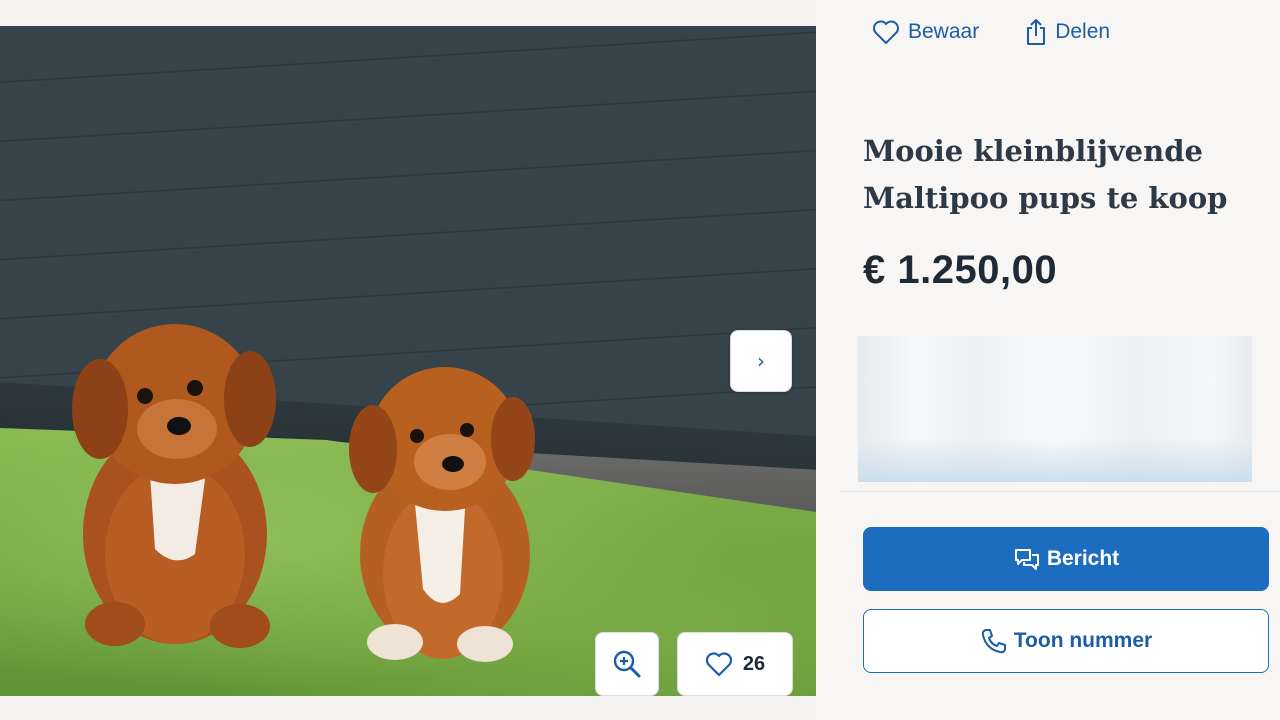 The image size is (1280, 720). I want to click on show-number-button: Toon nummer, so click(1066, 641).